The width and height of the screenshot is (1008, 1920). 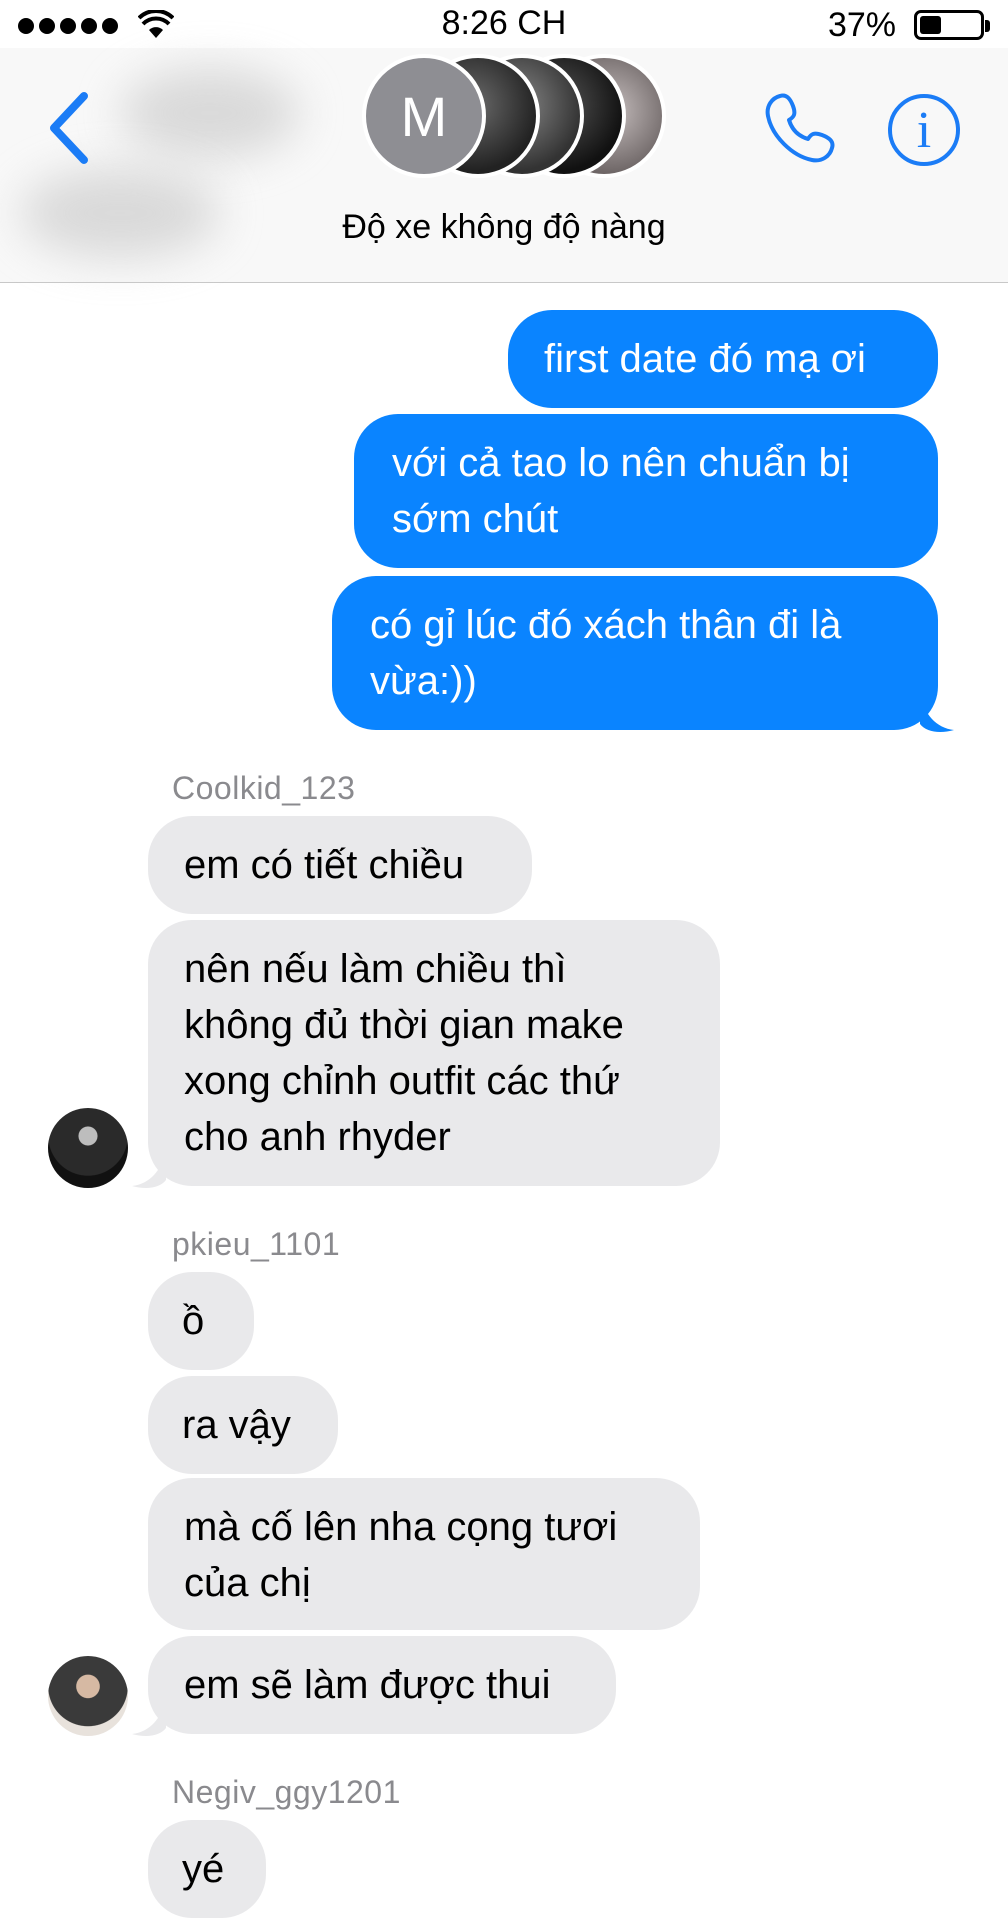 I want to click on group-avatar-stack: M, so click(x=514, y=119).